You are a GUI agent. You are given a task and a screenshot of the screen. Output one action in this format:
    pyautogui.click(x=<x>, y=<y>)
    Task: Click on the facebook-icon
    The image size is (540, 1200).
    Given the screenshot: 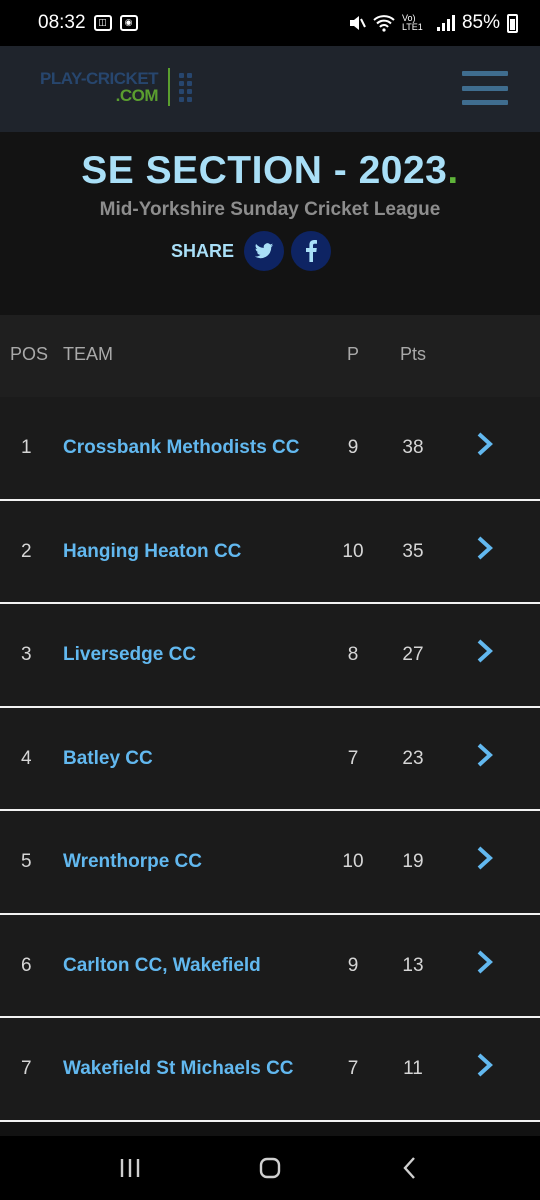 What is the action you would take?
    pyautogui.click(x=311, y=251)
    